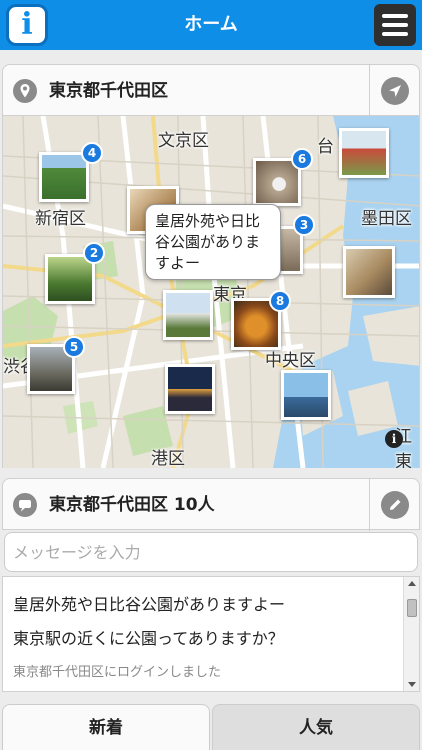 Image resolution: width=422 pixels, height=750 pixels. I want to click on location-bar: 東京都千代田区, so click(211, 90).